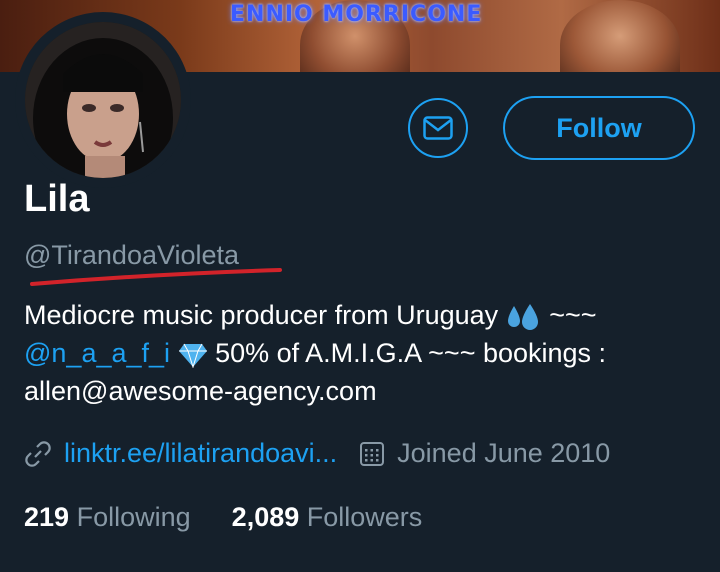 This screenshot has height=572, width=720. Describe the element at coordinates (504, 453) in the screenshot. I see `joined-date: Joined June 2010` at that location.